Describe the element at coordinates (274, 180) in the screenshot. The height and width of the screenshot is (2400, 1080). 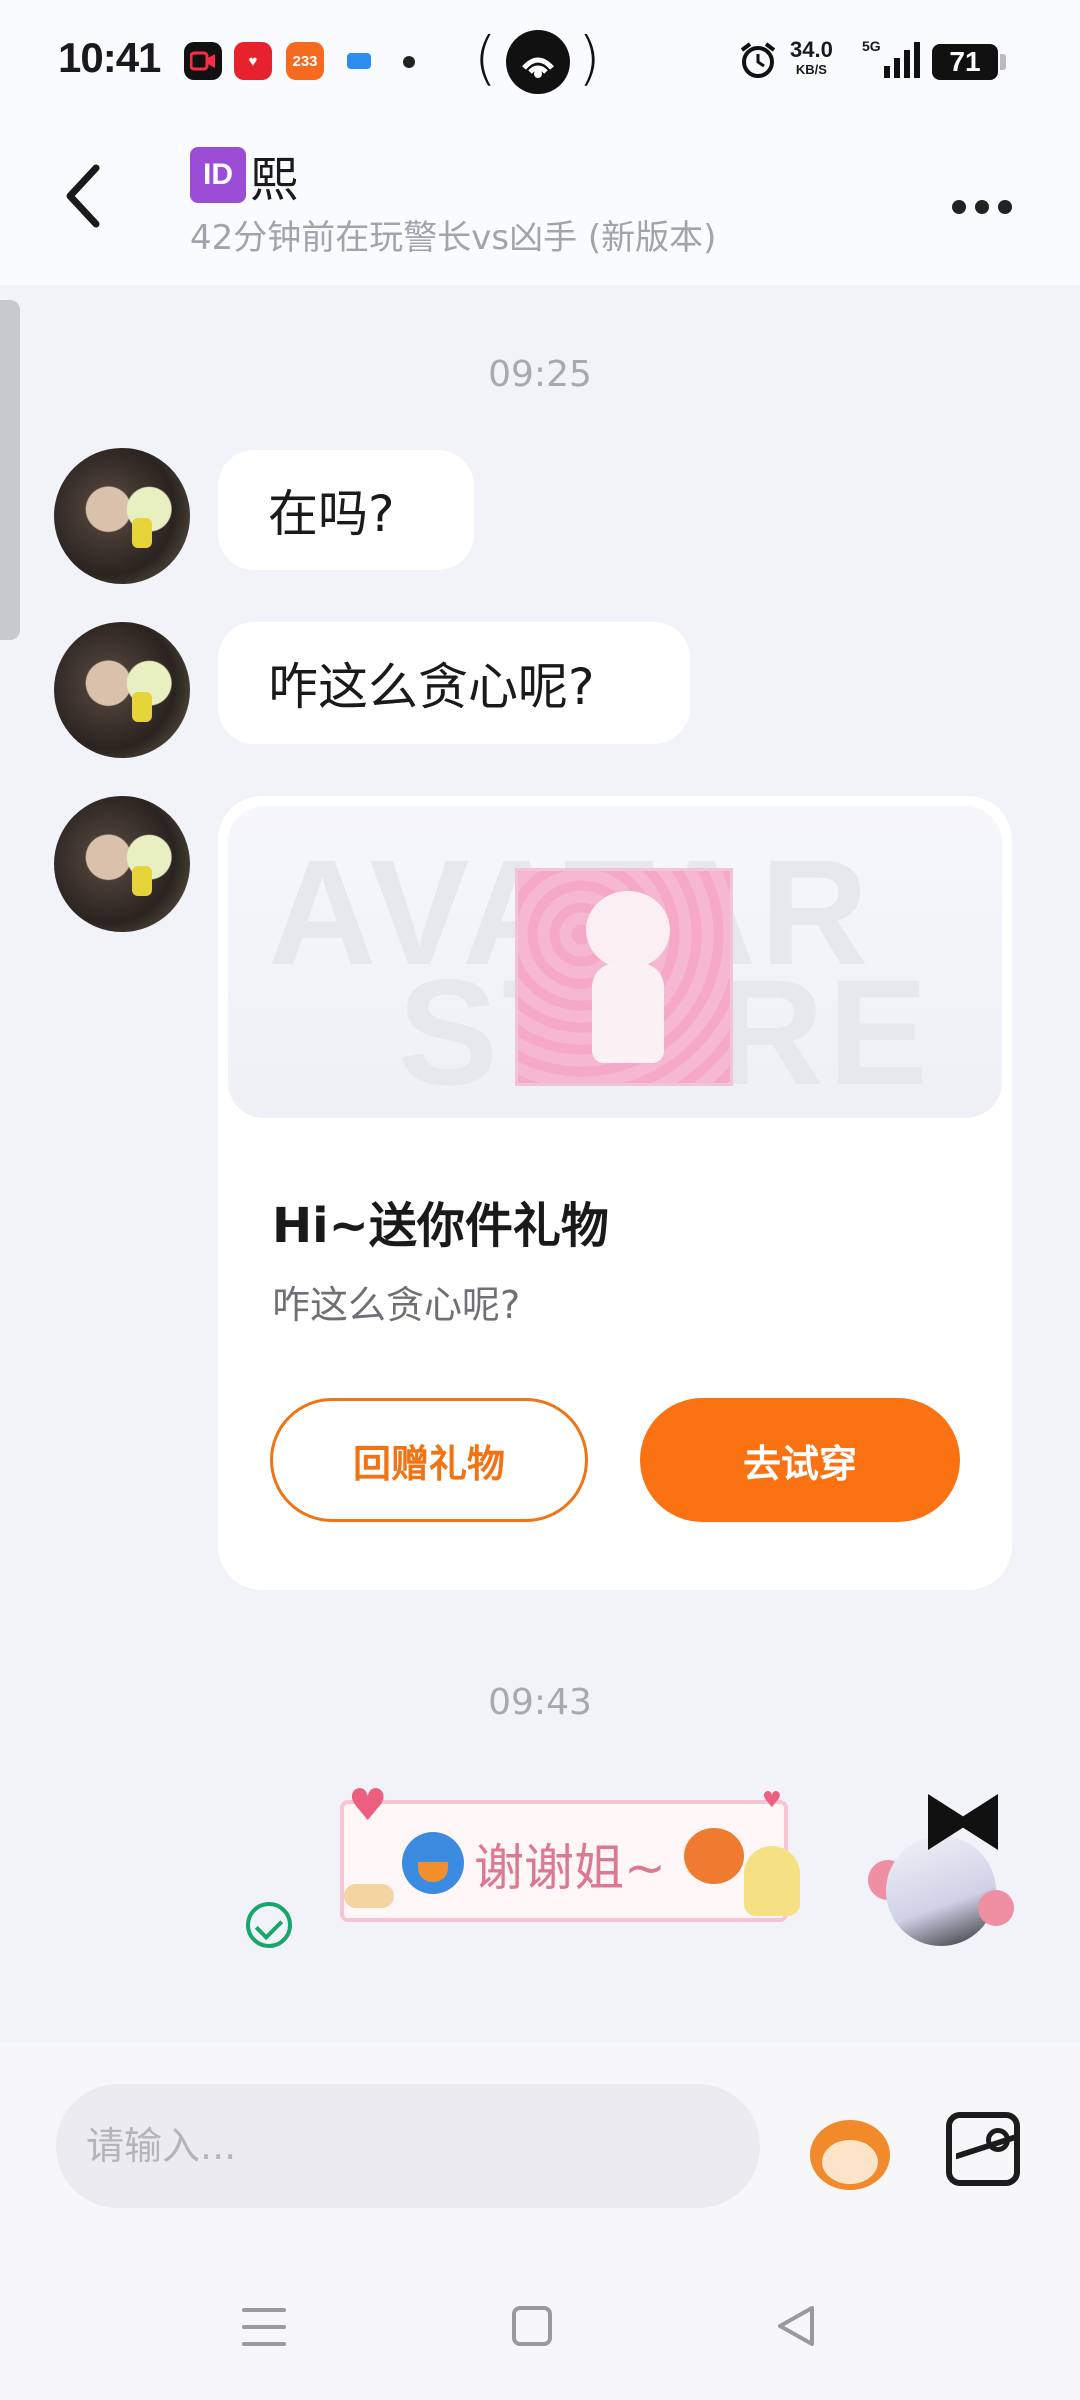
I see `contact-name: 熙` at that location.